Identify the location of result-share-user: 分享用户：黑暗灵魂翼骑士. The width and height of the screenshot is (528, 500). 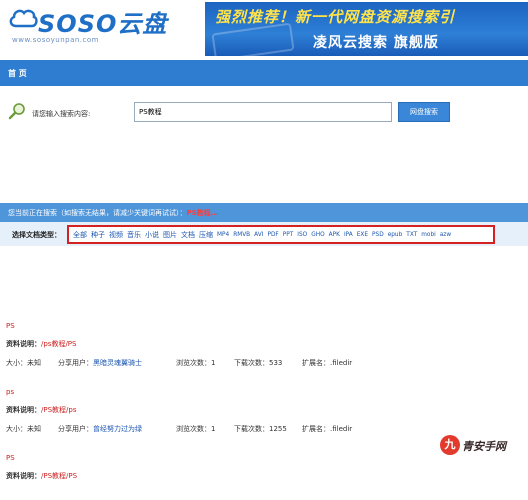
(100, 363).